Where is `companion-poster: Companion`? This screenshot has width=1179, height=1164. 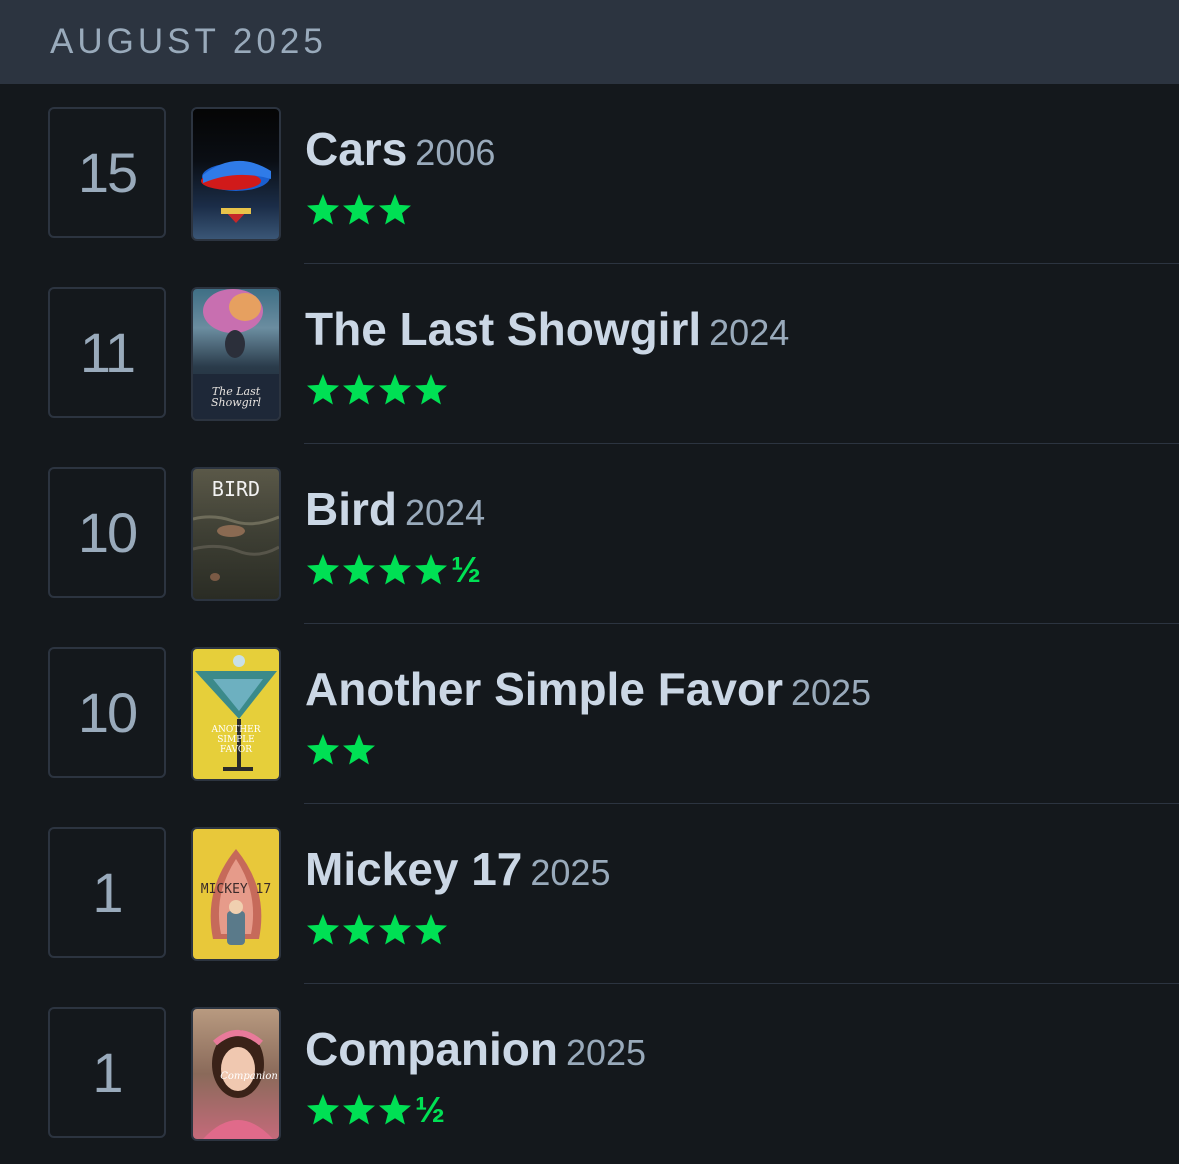
companion-poster: Companion is located at coordinates (236, 1074).